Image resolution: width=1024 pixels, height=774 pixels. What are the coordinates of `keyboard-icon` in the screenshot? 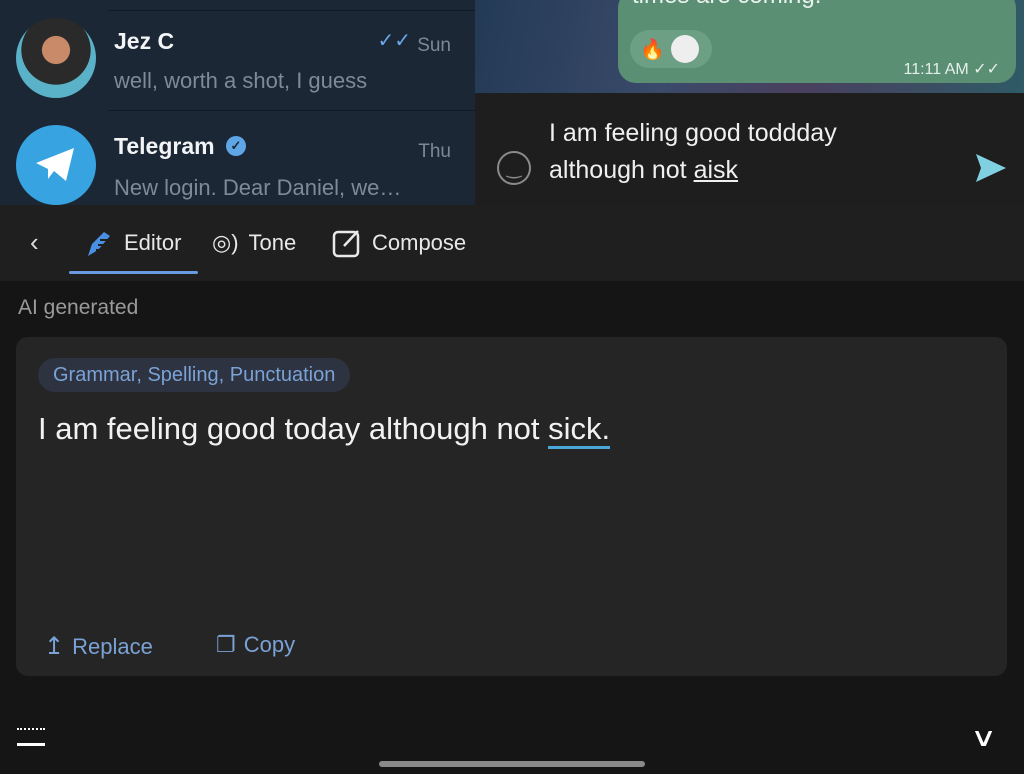 It's located at (31, 737).